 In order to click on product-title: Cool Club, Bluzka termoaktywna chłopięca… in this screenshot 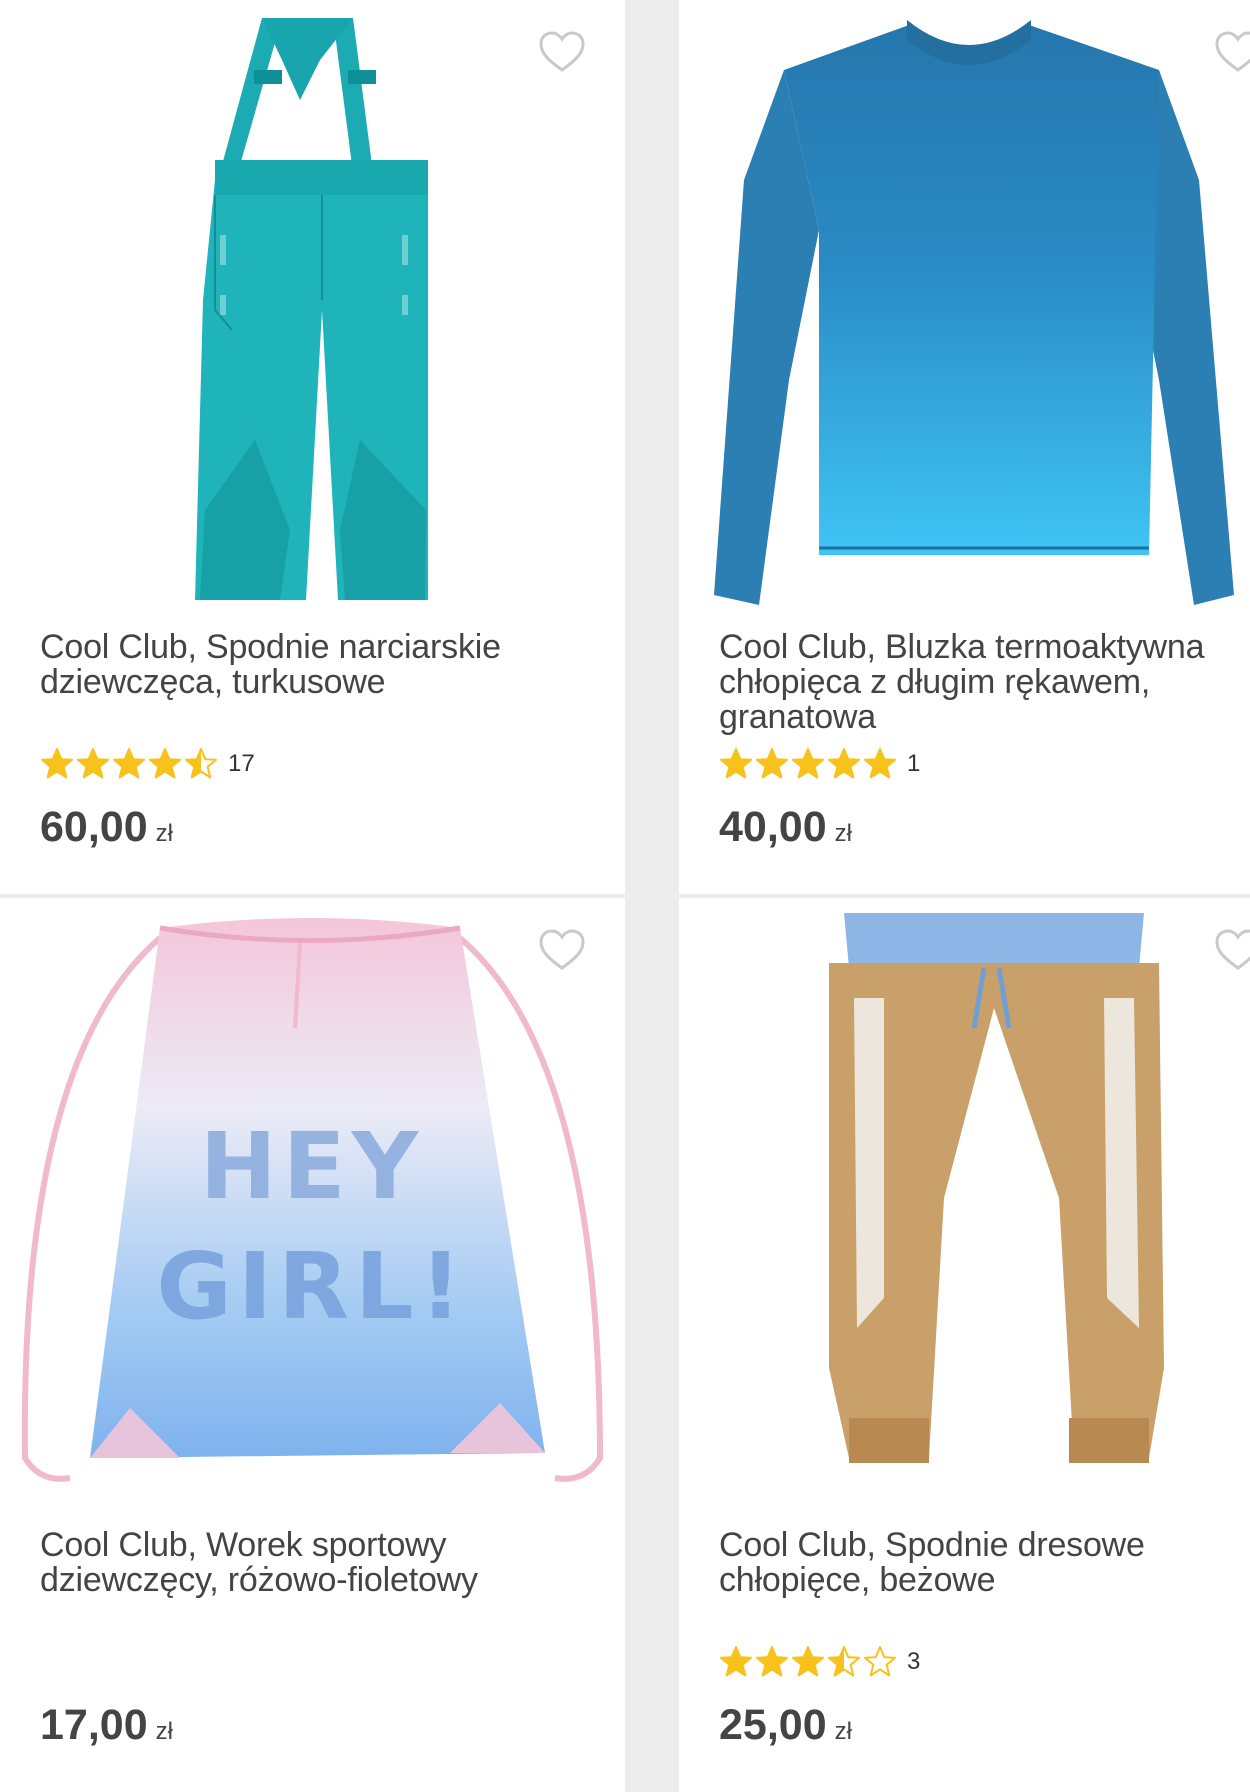, I will do `click(976, 682)`.